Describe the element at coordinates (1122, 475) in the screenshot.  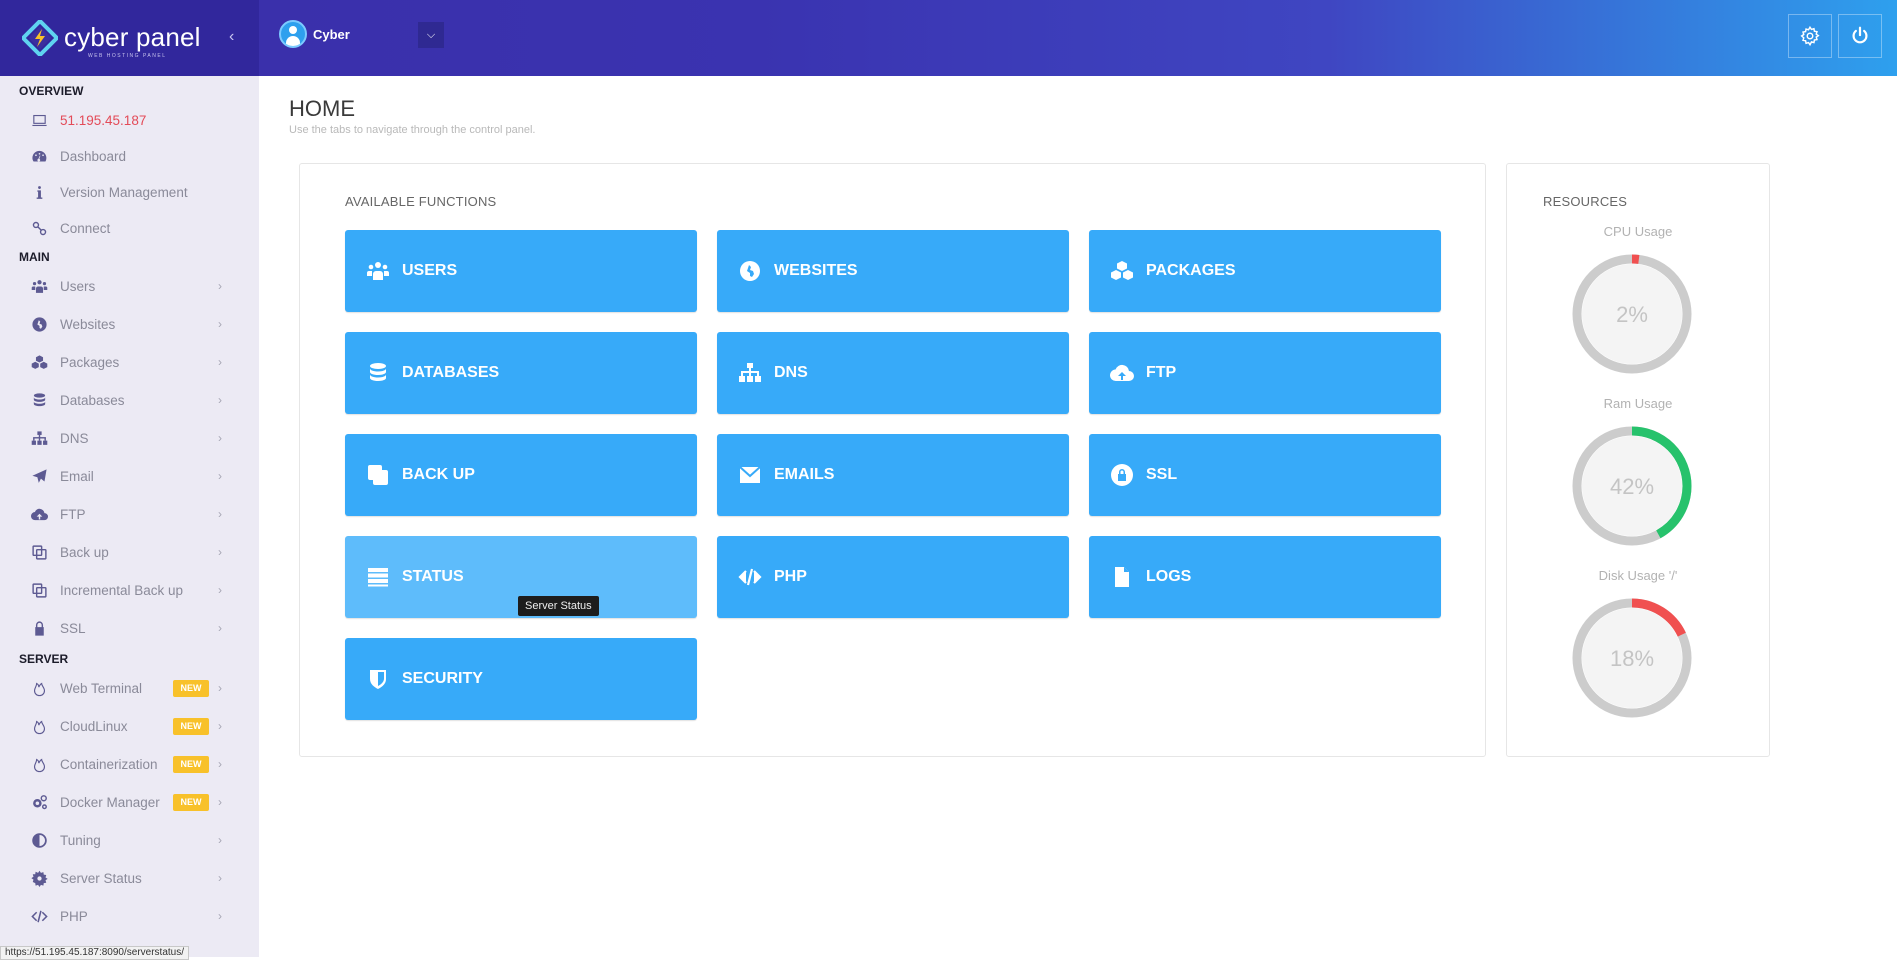
I see `lock-icon` at that location.